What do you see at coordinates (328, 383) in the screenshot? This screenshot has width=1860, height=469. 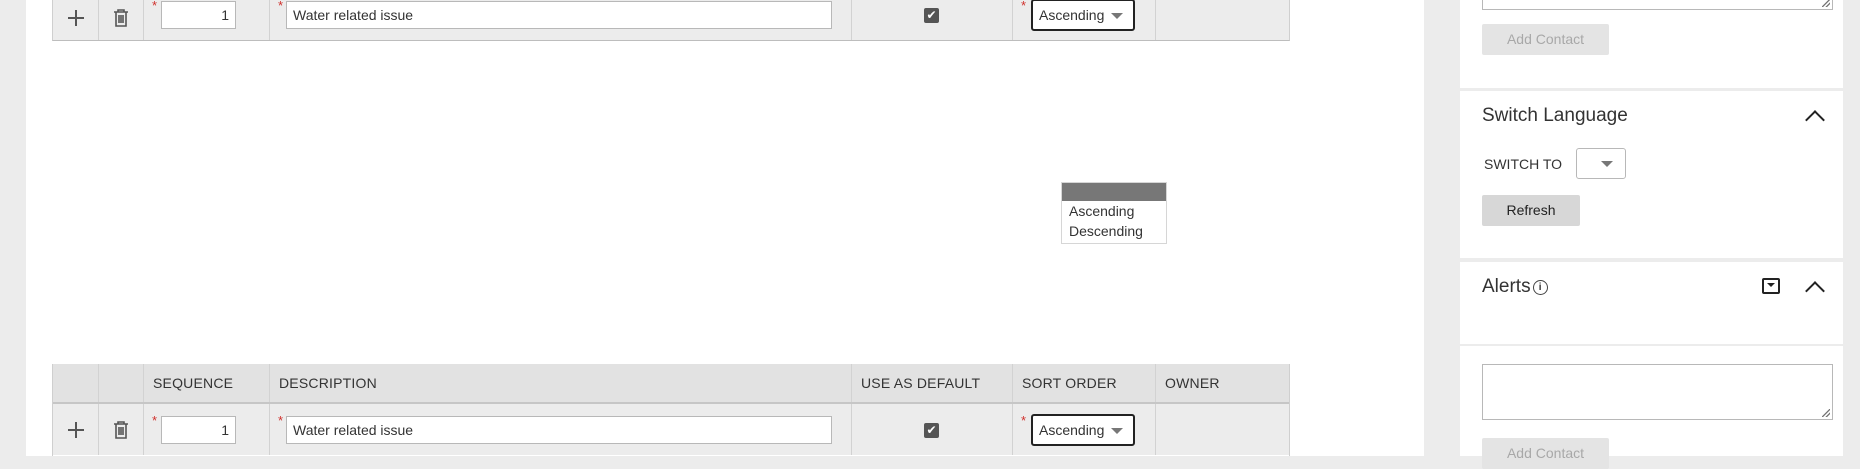 I see `header-description-label: DESCRIPTION` at bounding box center [328, 383].